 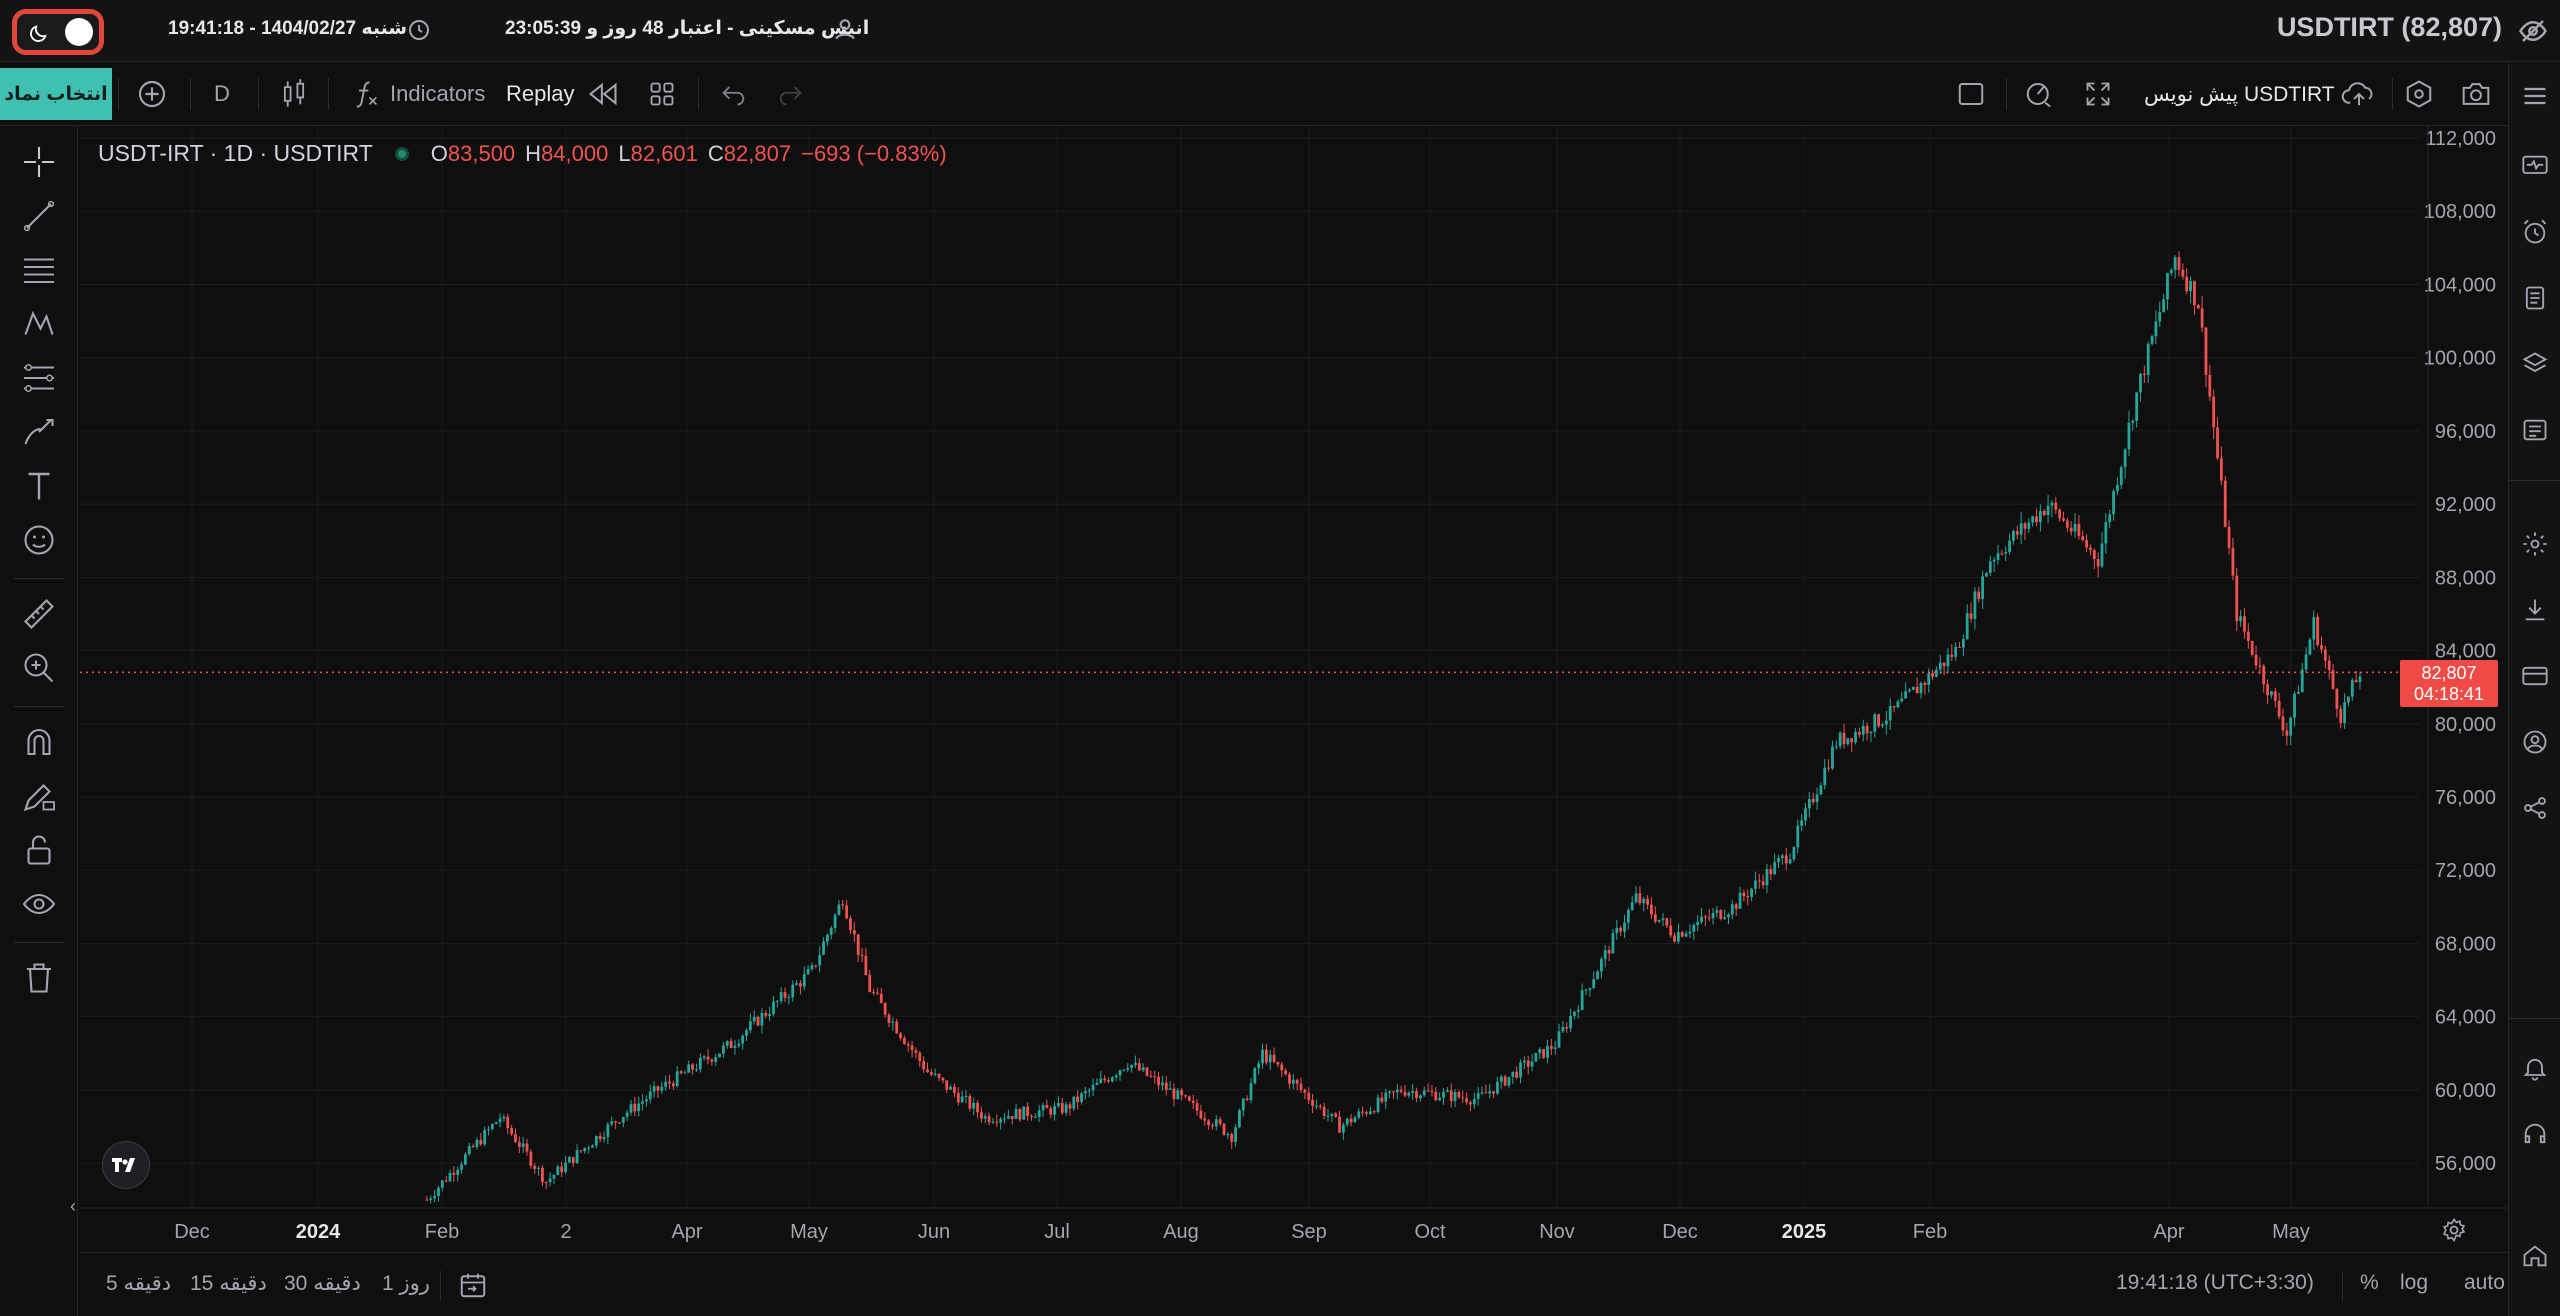 What do you see at coordinates (473, 1285) in the screenshot?
I see `date-range-icon` at bounding box center [473, 1285].